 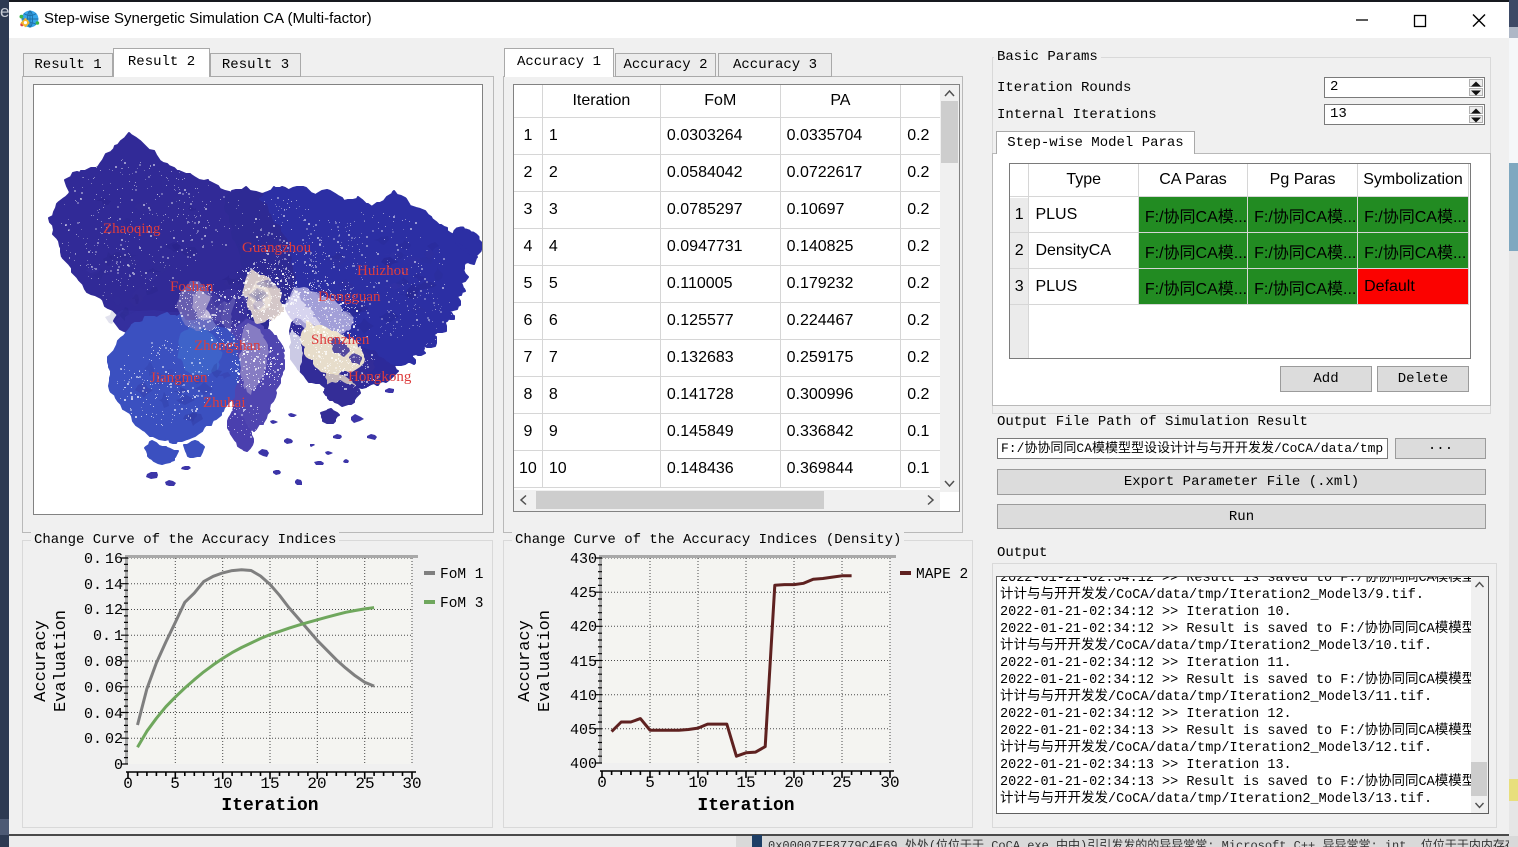 I want to click on svg-text: Shenzhen, so click(x=340, y=340).